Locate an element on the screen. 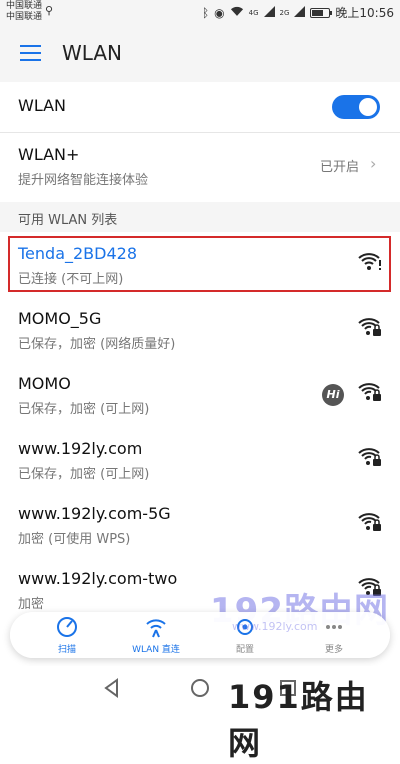 This screenshot has height=764, width=400. config-button: 配置 is located at coordinates (245, 635).